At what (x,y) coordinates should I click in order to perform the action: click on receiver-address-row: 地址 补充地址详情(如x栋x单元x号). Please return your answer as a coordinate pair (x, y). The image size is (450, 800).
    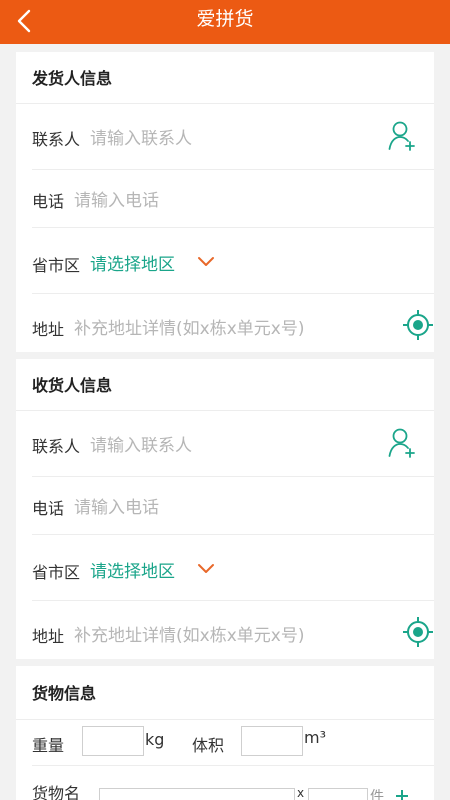
    Looking at the image, I should click on (233, 630).